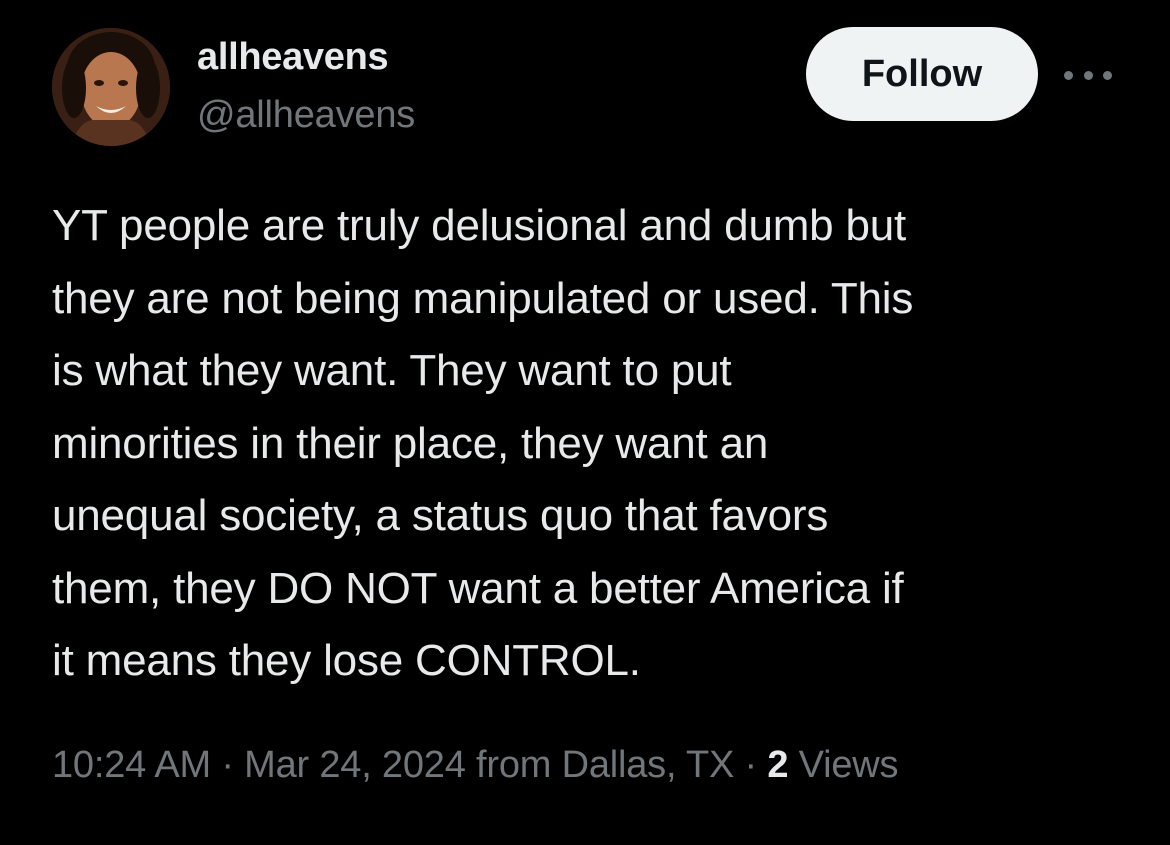  I want to click on profile-photo-icon, so click(111, 87).